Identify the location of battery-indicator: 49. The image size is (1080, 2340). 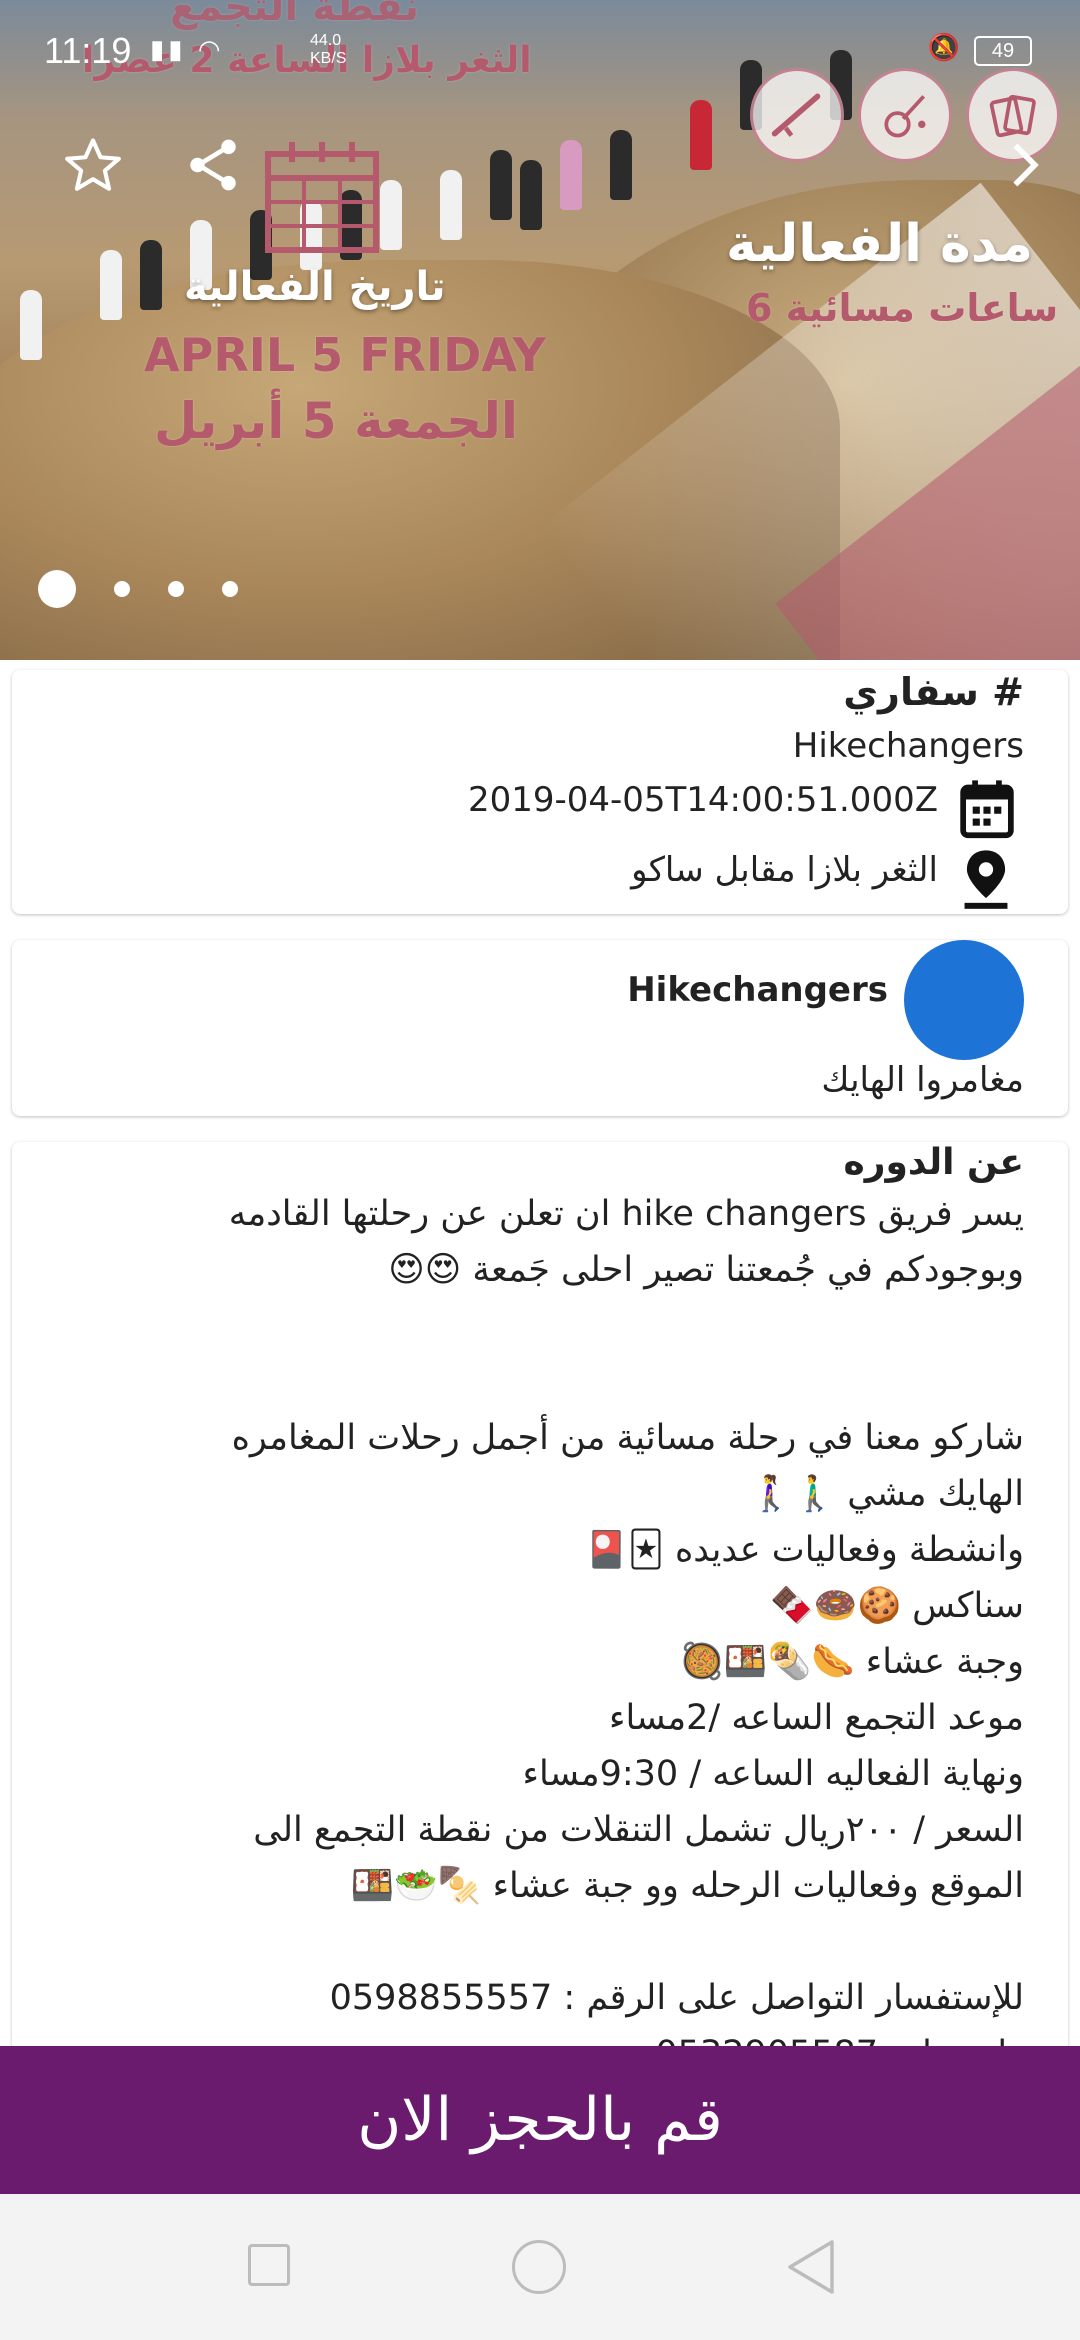
(1003, 51).